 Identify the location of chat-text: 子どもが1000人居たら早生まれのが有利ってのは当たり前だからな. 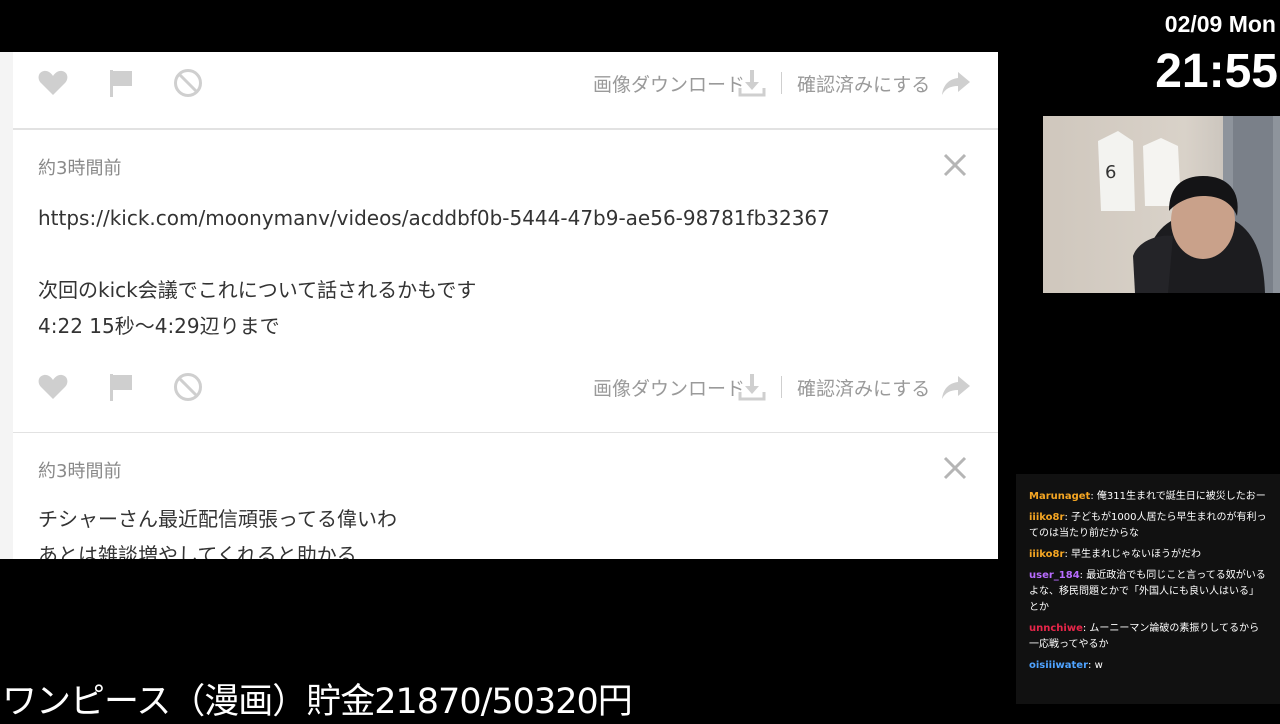
(1148, 525).